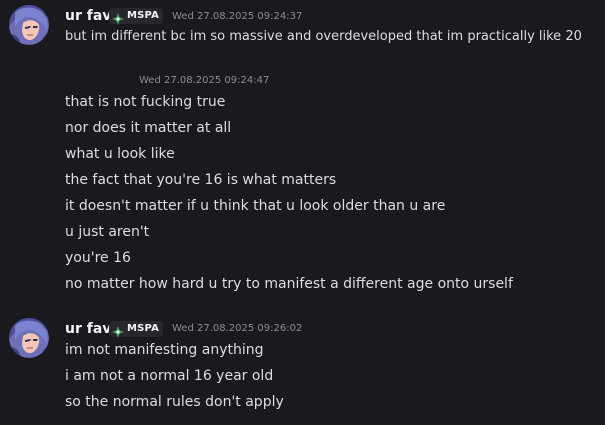 The image size is (605, 425). What do you see at coordinates (145, 102) in the screenshot?
I see `message-text: that is not fucking true` at bounding box center [145, 102].